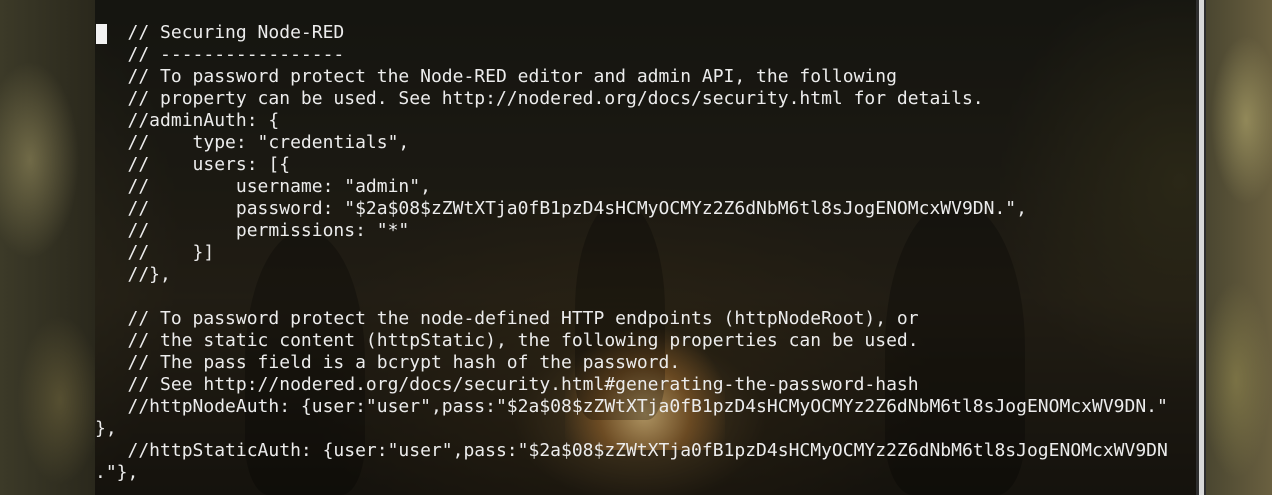  I want to click on scrollbar-thumb, so click(1201, 247).